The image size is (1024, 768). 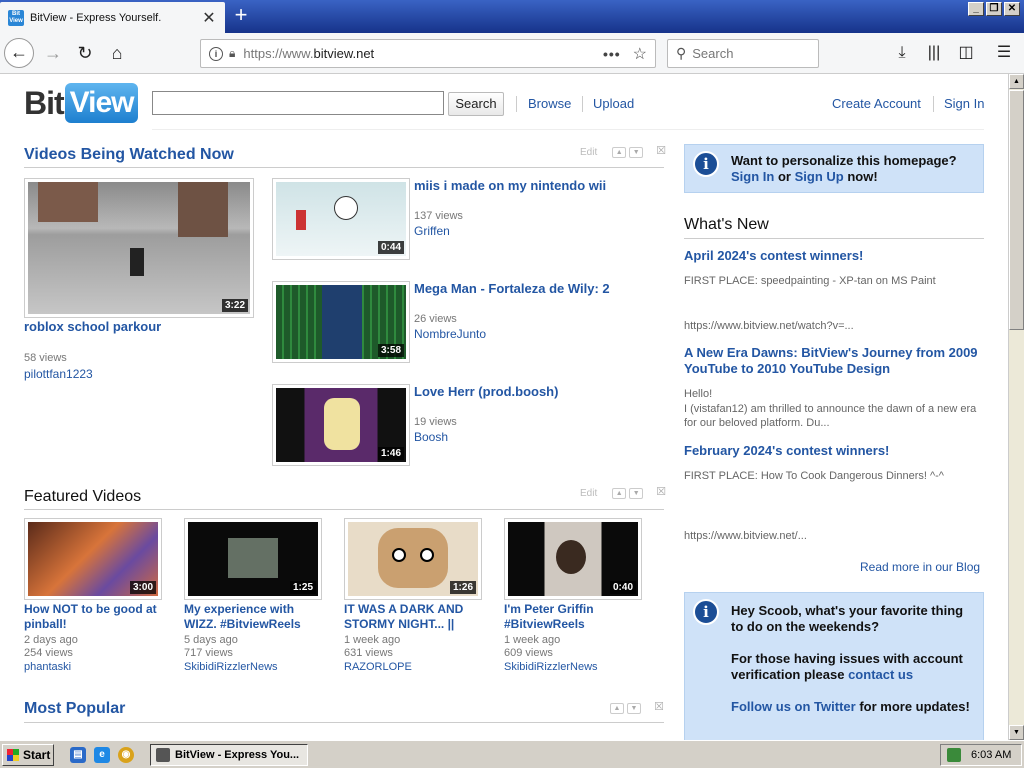 I want to click on video-thumbnail: 1:26, so click(x=413, y=559).